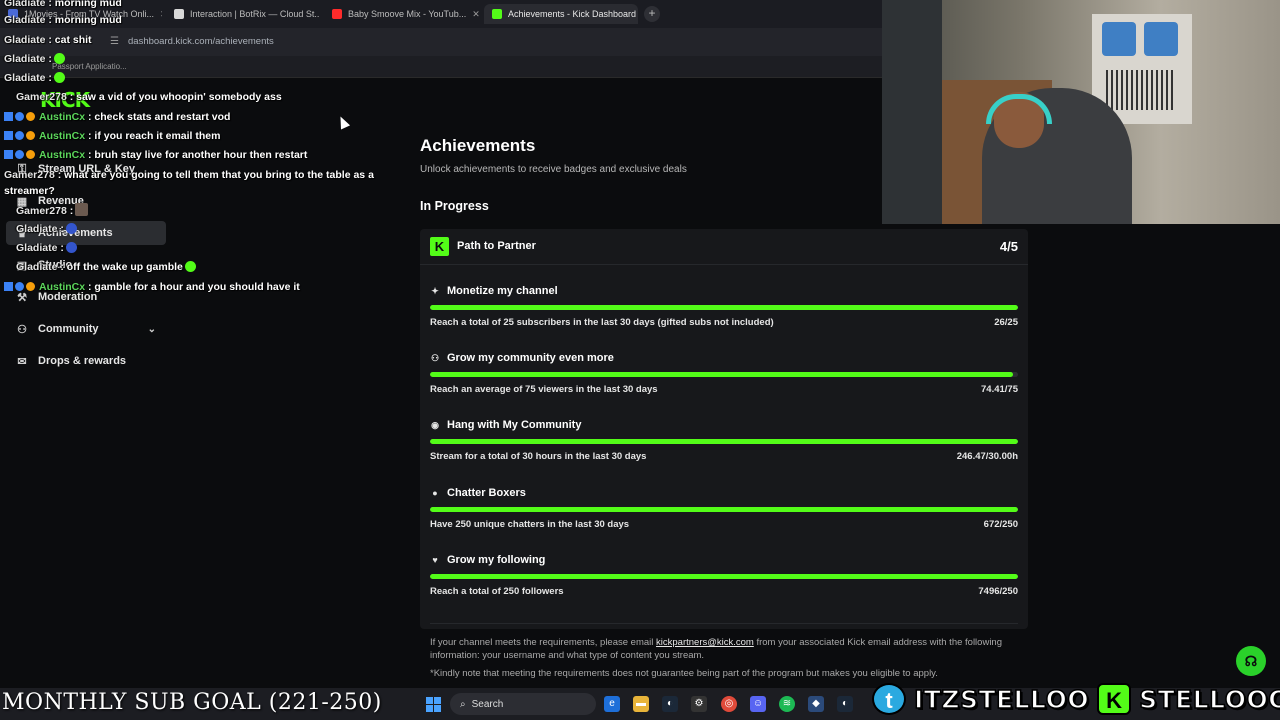 The width and height of the screenshot is (1280, 720). Describe the element at coordinates (201, 41) in the screenshot. I see `url-text: dashboard.kick.com/achievements` at that location.